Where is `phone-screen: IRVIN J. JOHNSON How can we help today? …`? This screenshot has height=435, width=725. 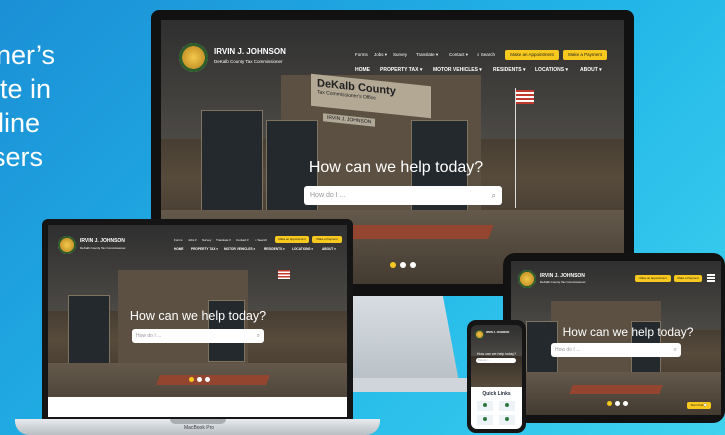
phone-screen: IRVIN J. JOHNSON How can we help today? … is located at coordinates (496, 377).